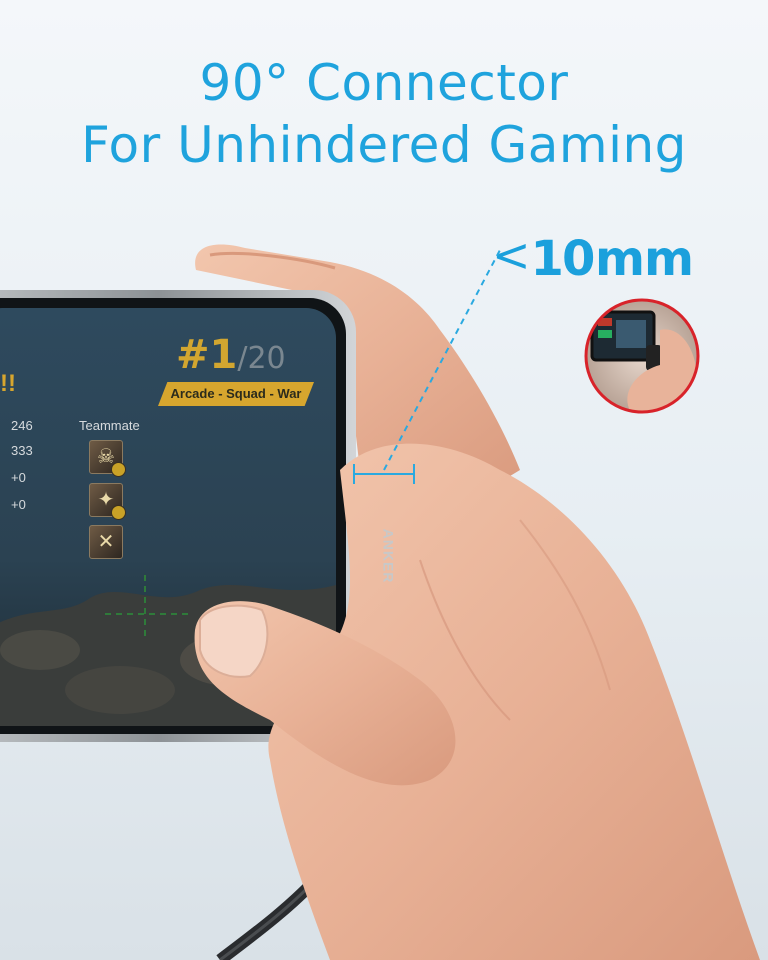 The height and width of the screenshot is (960, 768). What do you see at coordinates (388, 556) in the screenshot?
I see `connector-brand-logo: ANKER` at bounding box center [388, 556].